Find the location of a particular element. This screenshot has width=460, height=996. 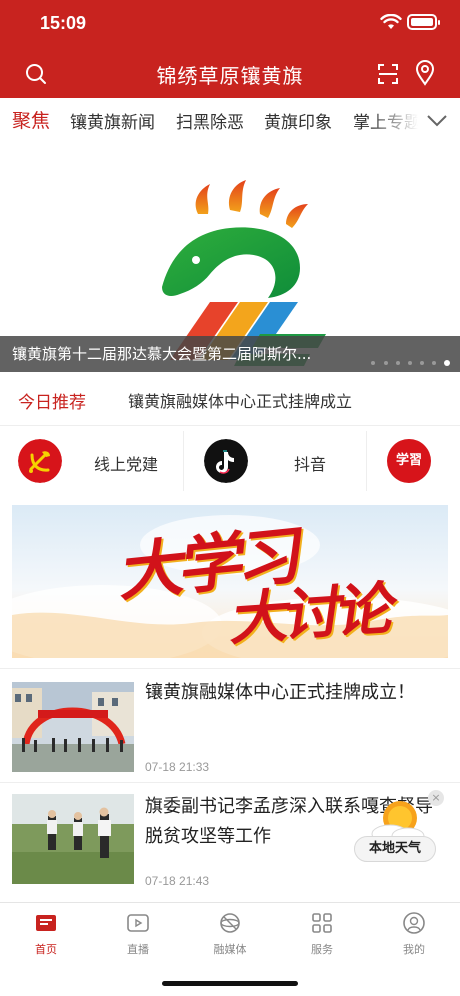

app-header: 15:09 锦绣草原镶黄旗 is located at coordinates (230, 49).